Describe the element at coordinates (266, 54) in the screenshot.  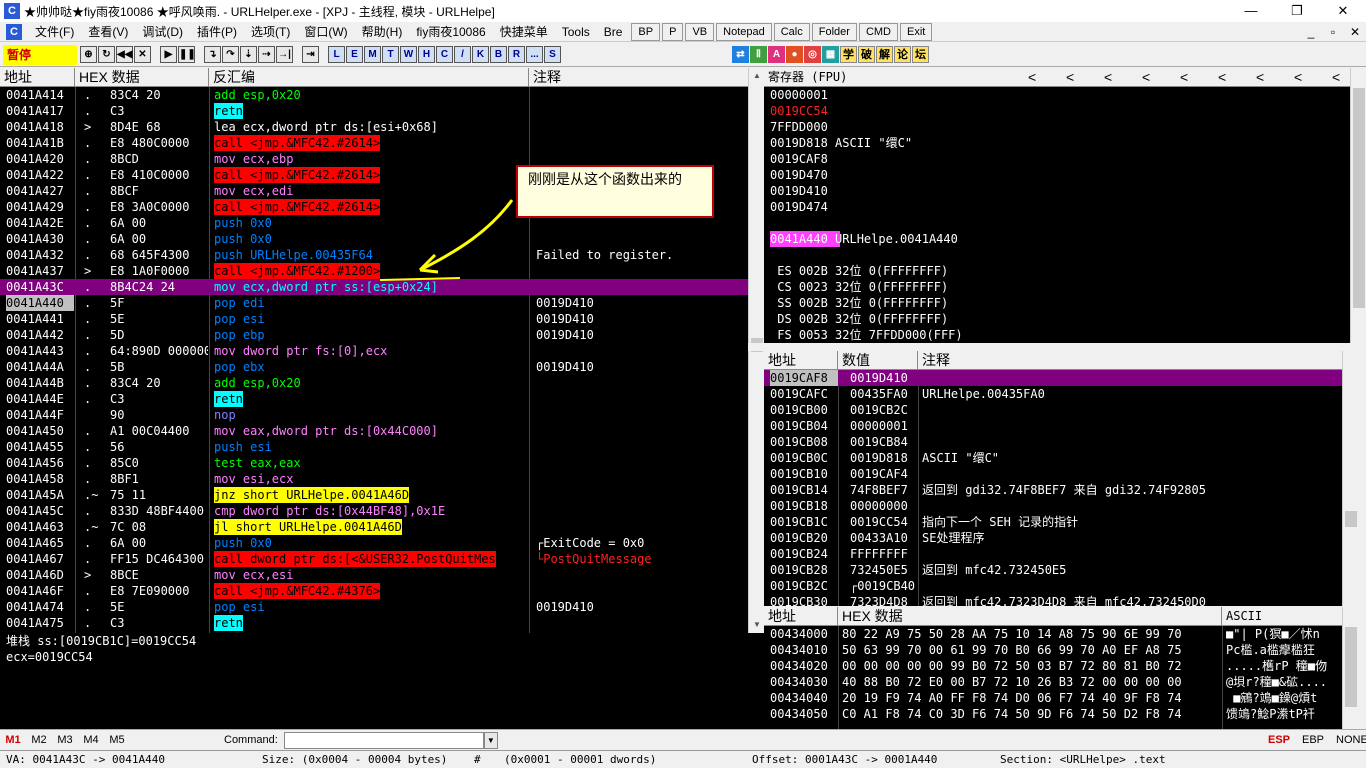
I see `trace-over-icon: ⇢` at that location.